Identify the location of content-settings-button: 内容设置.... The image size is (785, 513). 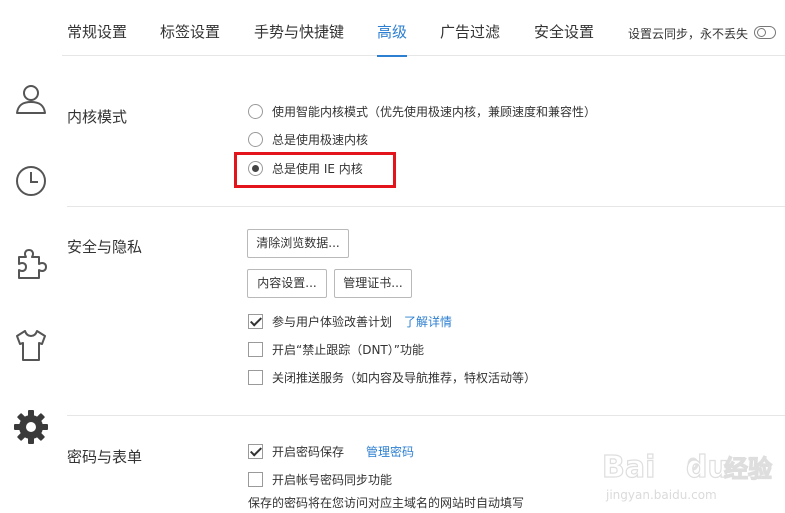
(287, 283).